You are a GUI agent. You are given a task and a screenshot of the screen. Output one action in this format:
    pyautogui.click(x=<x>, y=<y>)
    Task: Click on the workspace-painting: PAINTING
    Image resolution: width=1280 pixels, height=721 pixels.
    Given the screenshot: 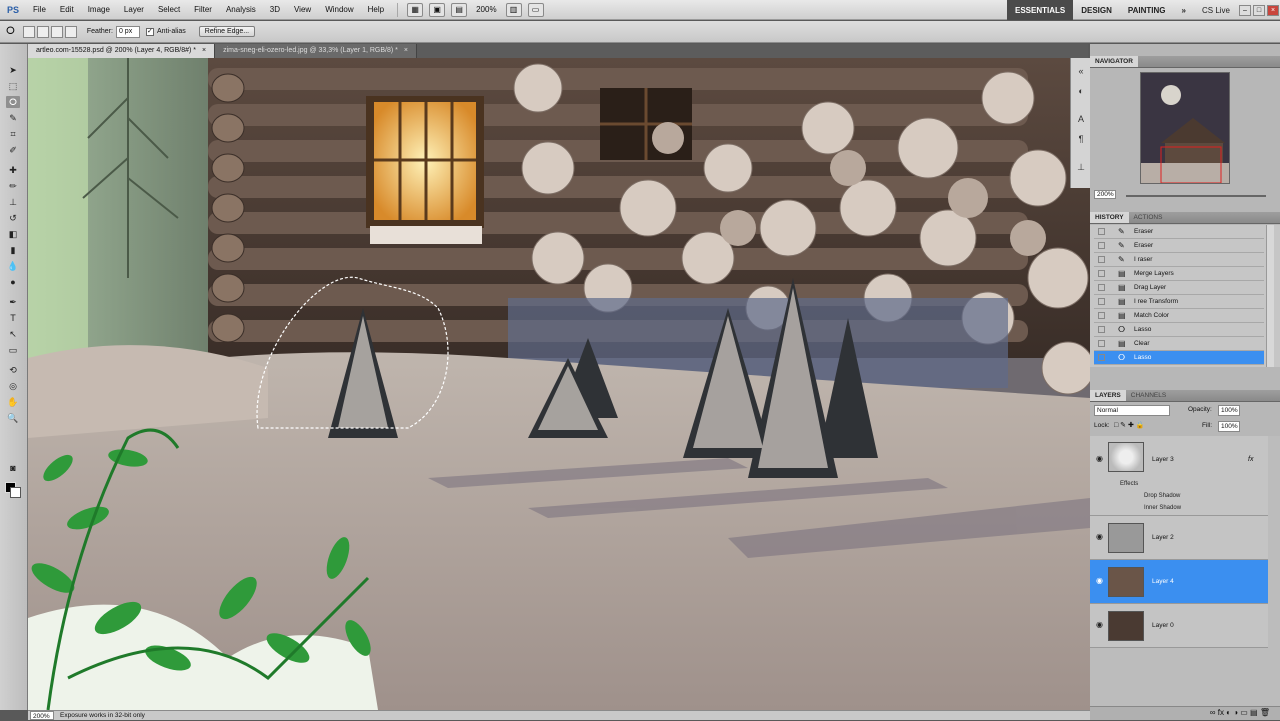 What is the action you would take?
    pyautogui.click(x=1147, y=10)
    